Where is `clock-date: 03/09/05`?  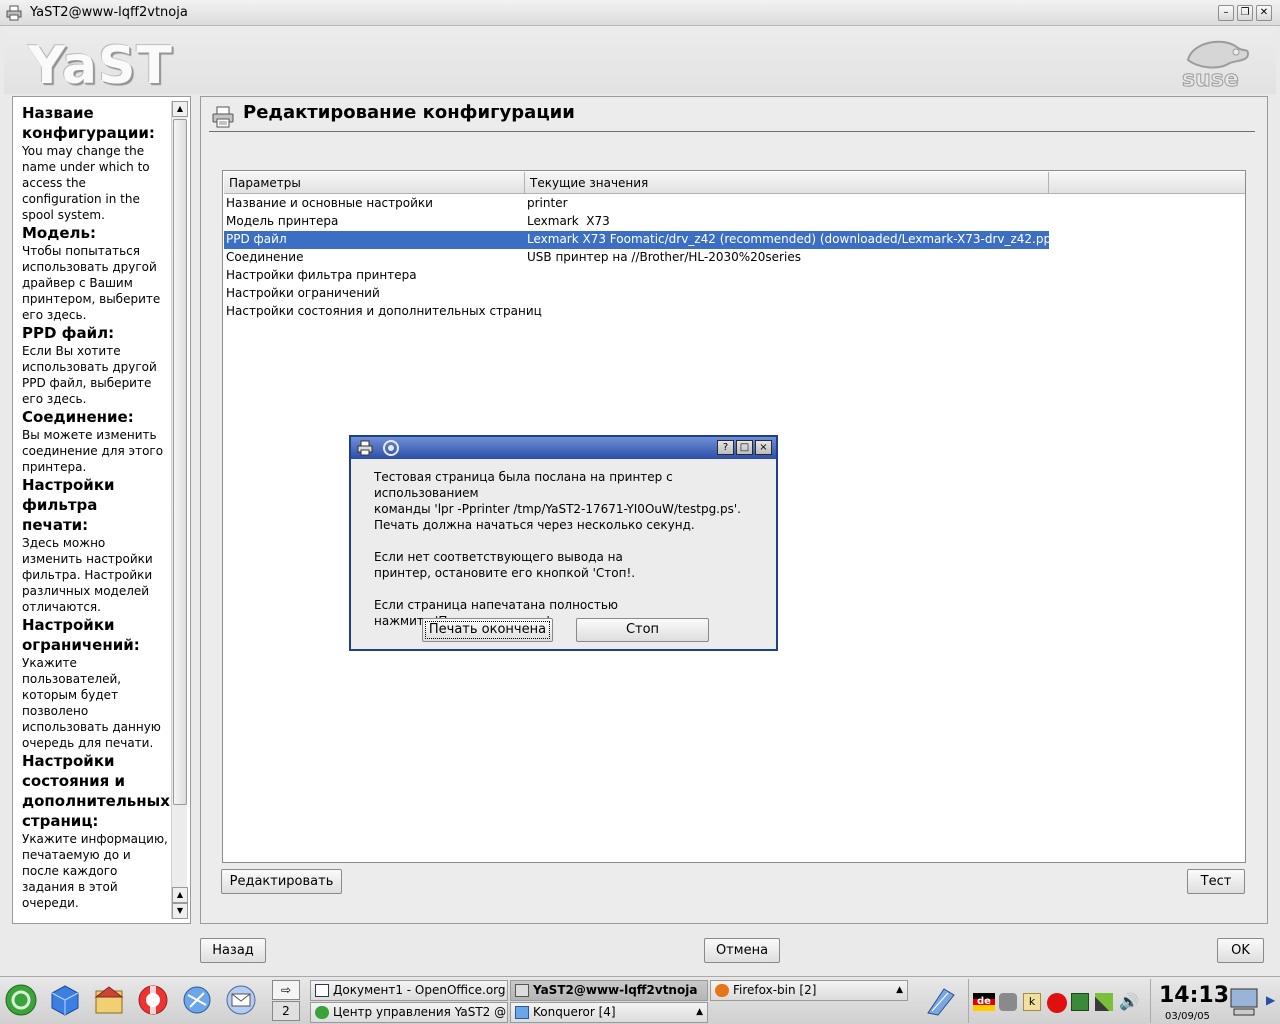 clock-date: 03/09/05 is located at coordinates (1187, 1016).